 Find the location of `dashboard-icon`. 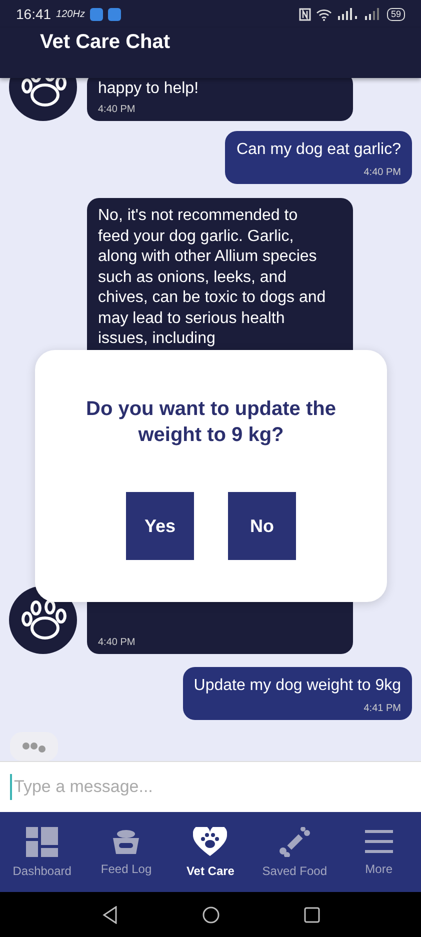

dashboard-icon is located at coordinates (42, 841).